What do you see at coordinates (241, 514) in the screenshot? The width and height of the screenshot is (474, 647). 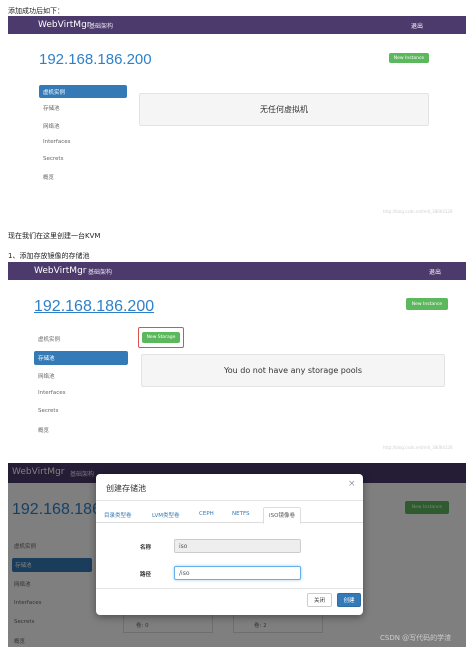 I see `tab-netfs: NETFS` at bounding box center [241, 514].